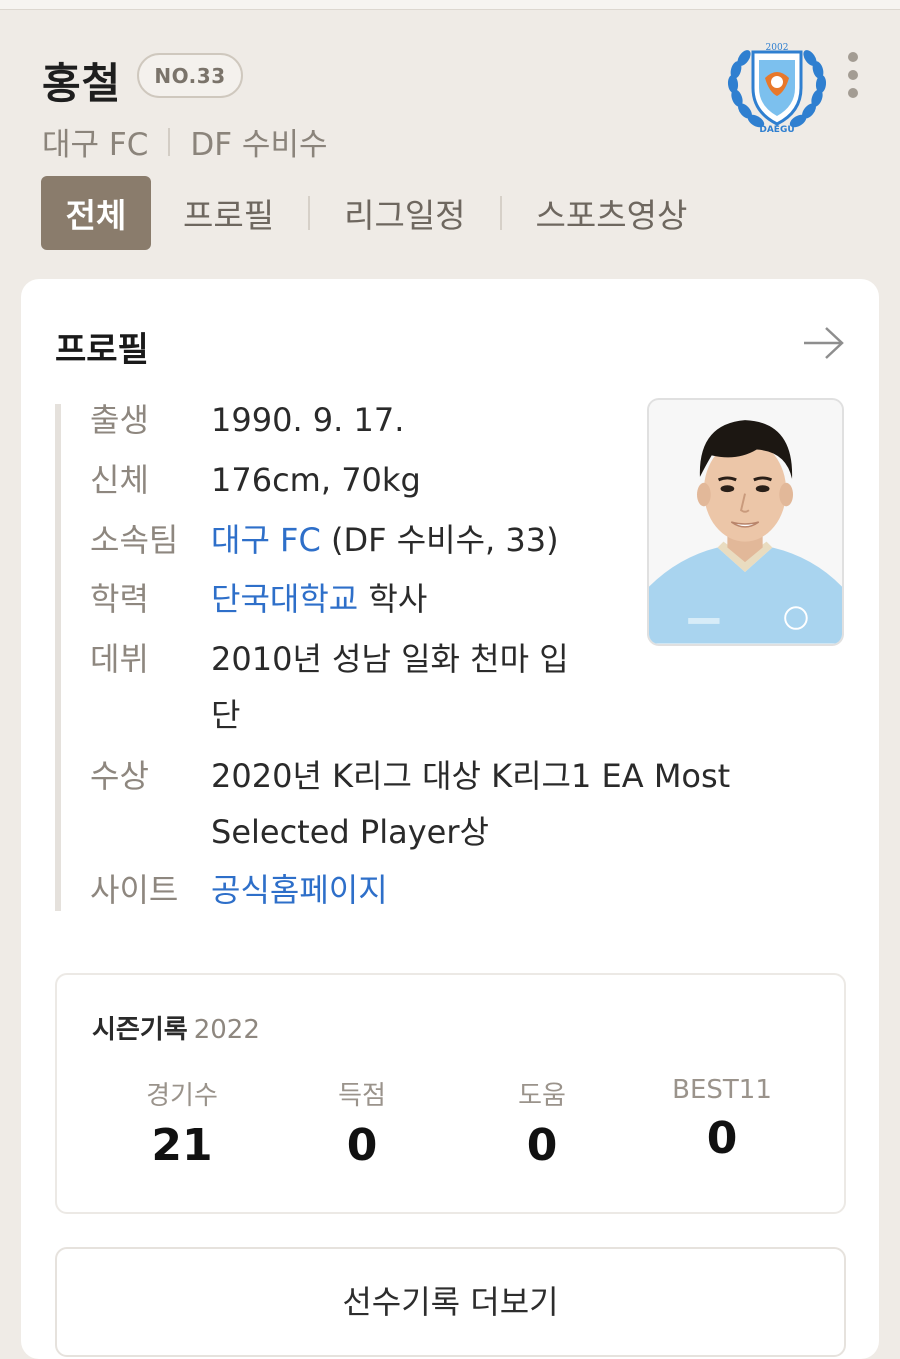 The image size is (900, 1359). What do you see at coordinates (450, 1302) in the screenshot?
I see `more-player-records-button: 선수기록 더보기` at bounding box center [450, 1302].